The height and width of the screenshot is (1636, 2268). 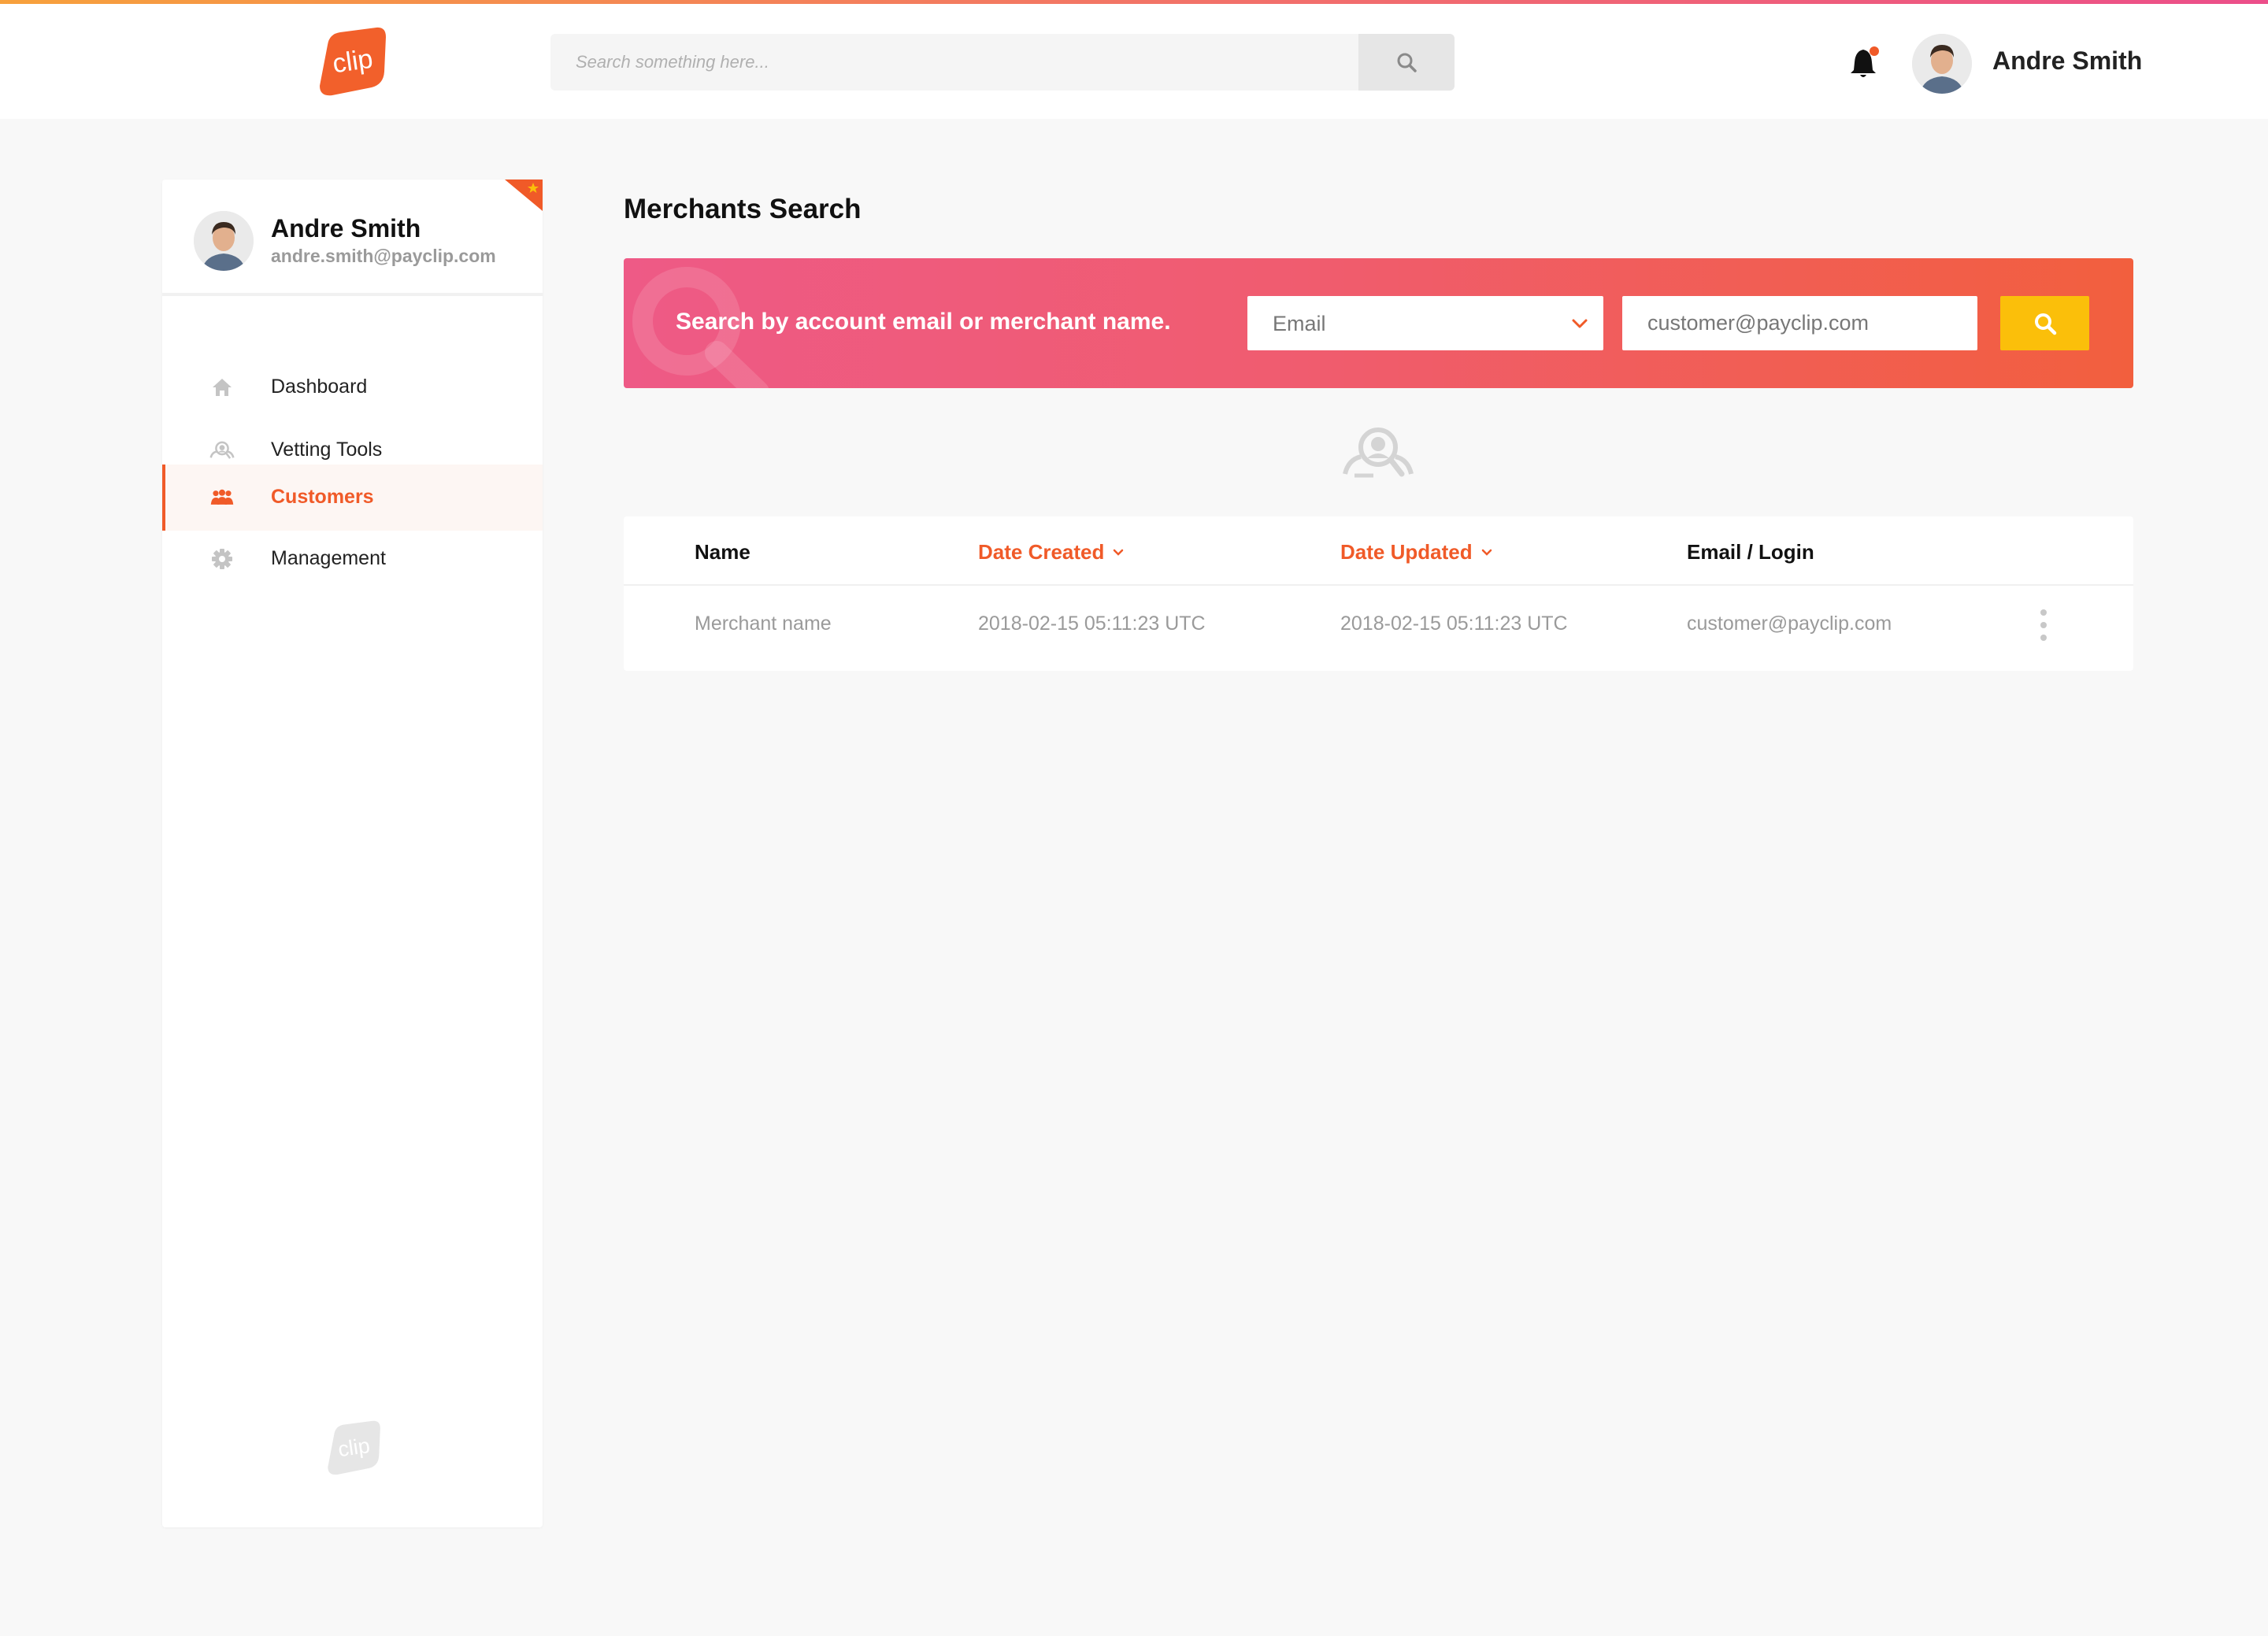 I want to click on avatar, so click(x=1942, y=64).